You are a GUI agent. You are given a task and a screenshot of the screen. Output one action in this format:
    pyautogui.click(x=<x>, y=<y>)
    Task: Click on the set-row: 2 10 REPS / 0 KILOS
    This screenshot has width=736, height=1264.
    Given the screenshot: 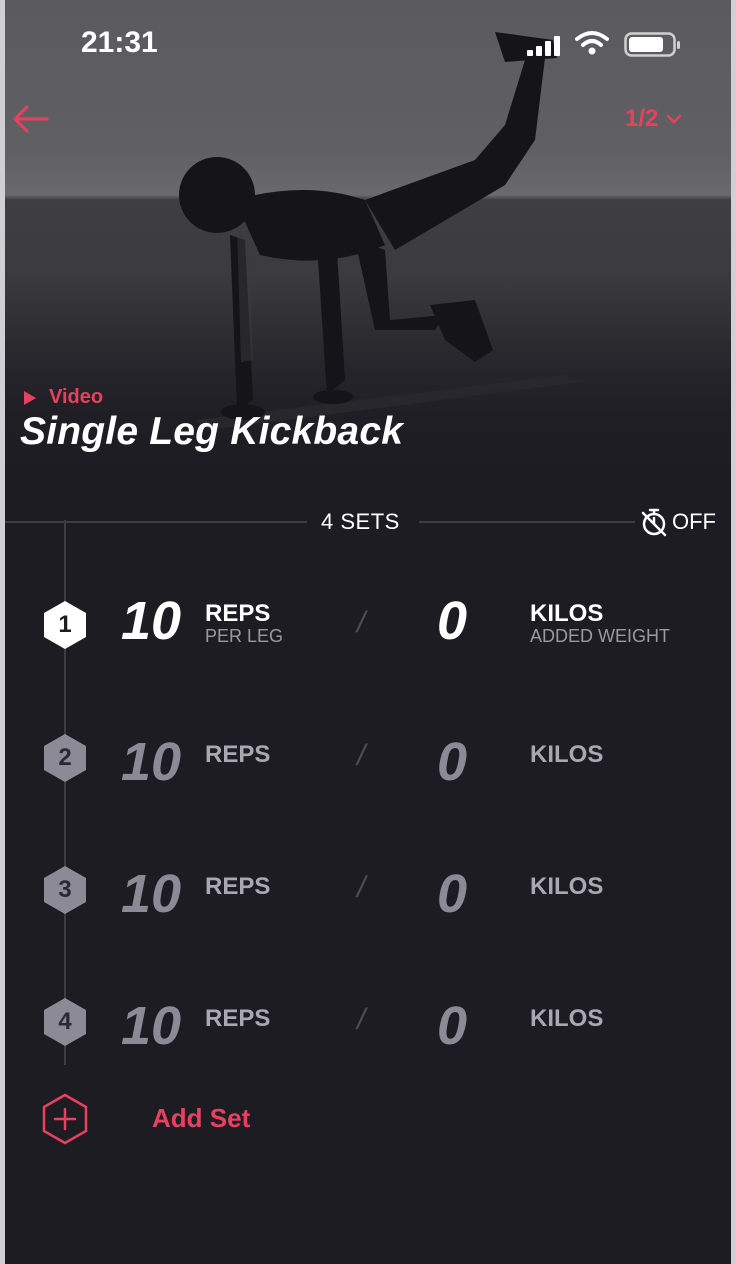 What is the action you would take?
    pyautogui.click(x=368, y=758)
    